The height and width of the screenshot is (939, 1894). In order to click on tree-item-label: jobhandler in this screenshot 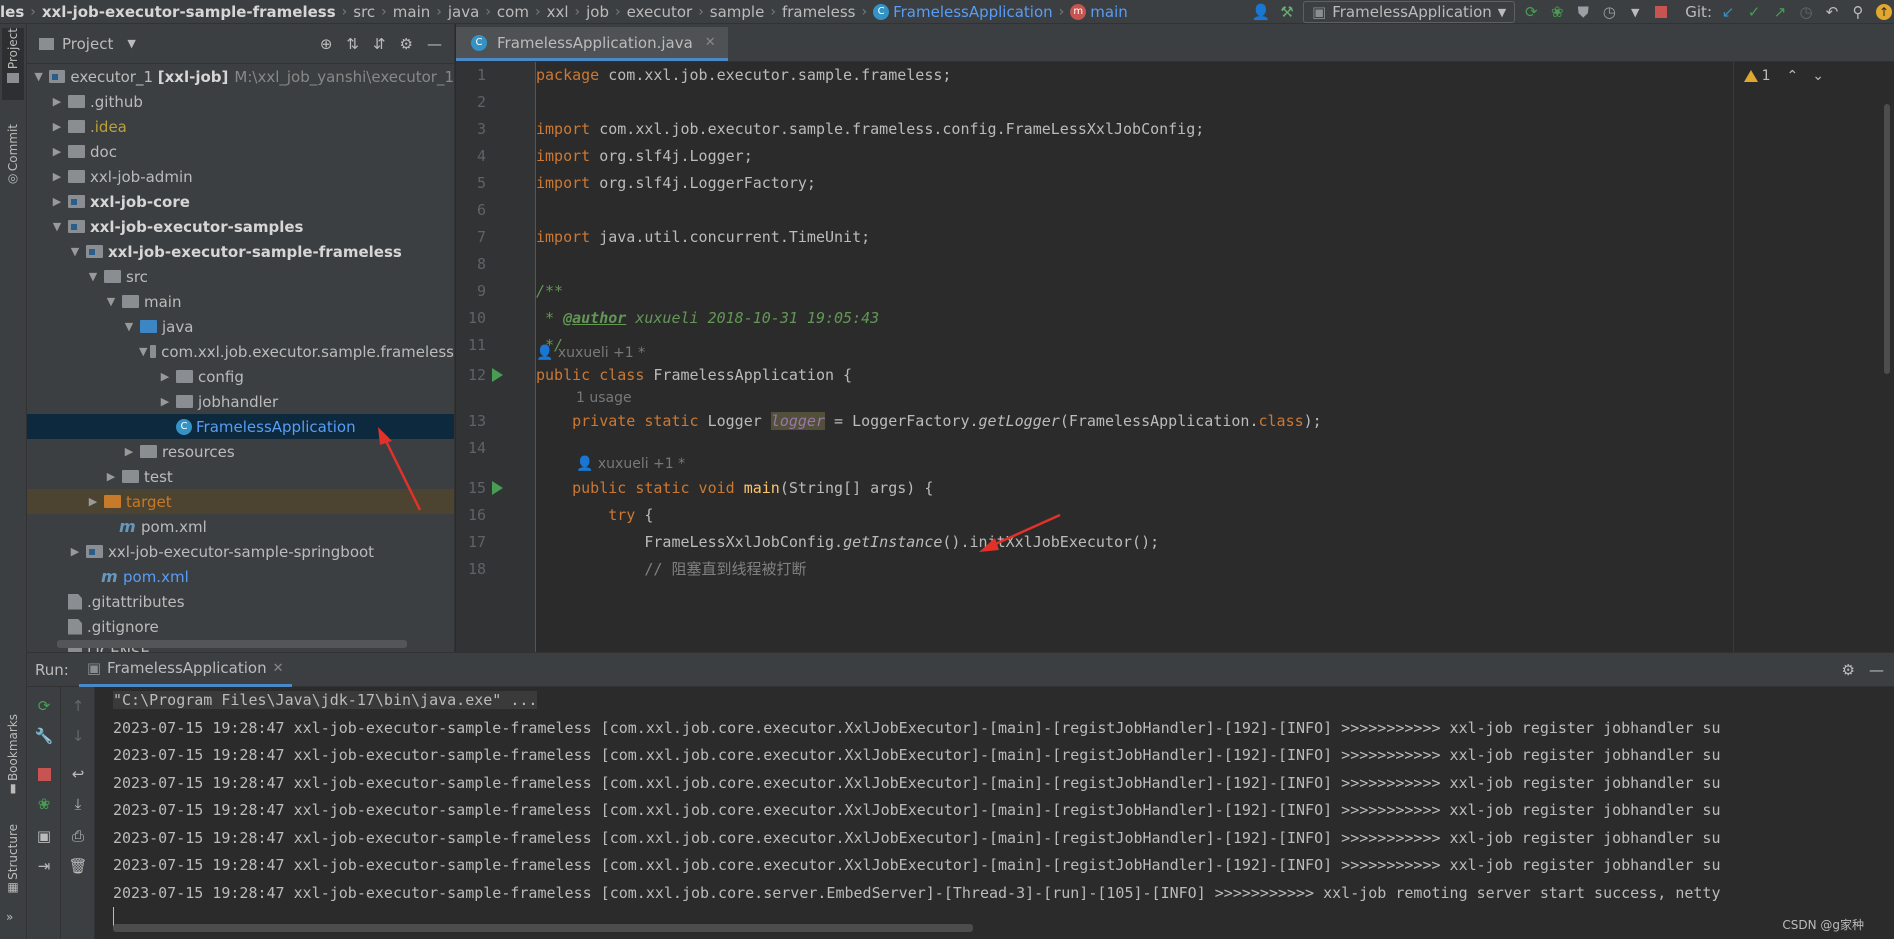, I will do `click(238, 401)`.